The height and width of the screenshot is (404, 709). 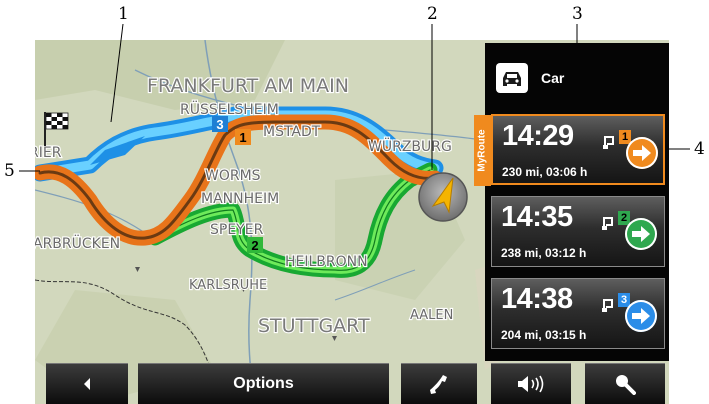 I want to click on route-2-arrival-time: 14:35, so click(x=537, y=217).